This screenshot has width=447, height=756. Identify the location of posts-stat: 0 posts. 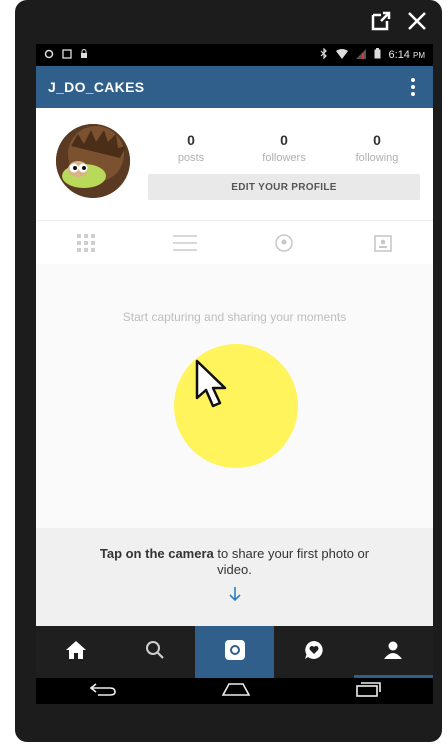
(191, 148).